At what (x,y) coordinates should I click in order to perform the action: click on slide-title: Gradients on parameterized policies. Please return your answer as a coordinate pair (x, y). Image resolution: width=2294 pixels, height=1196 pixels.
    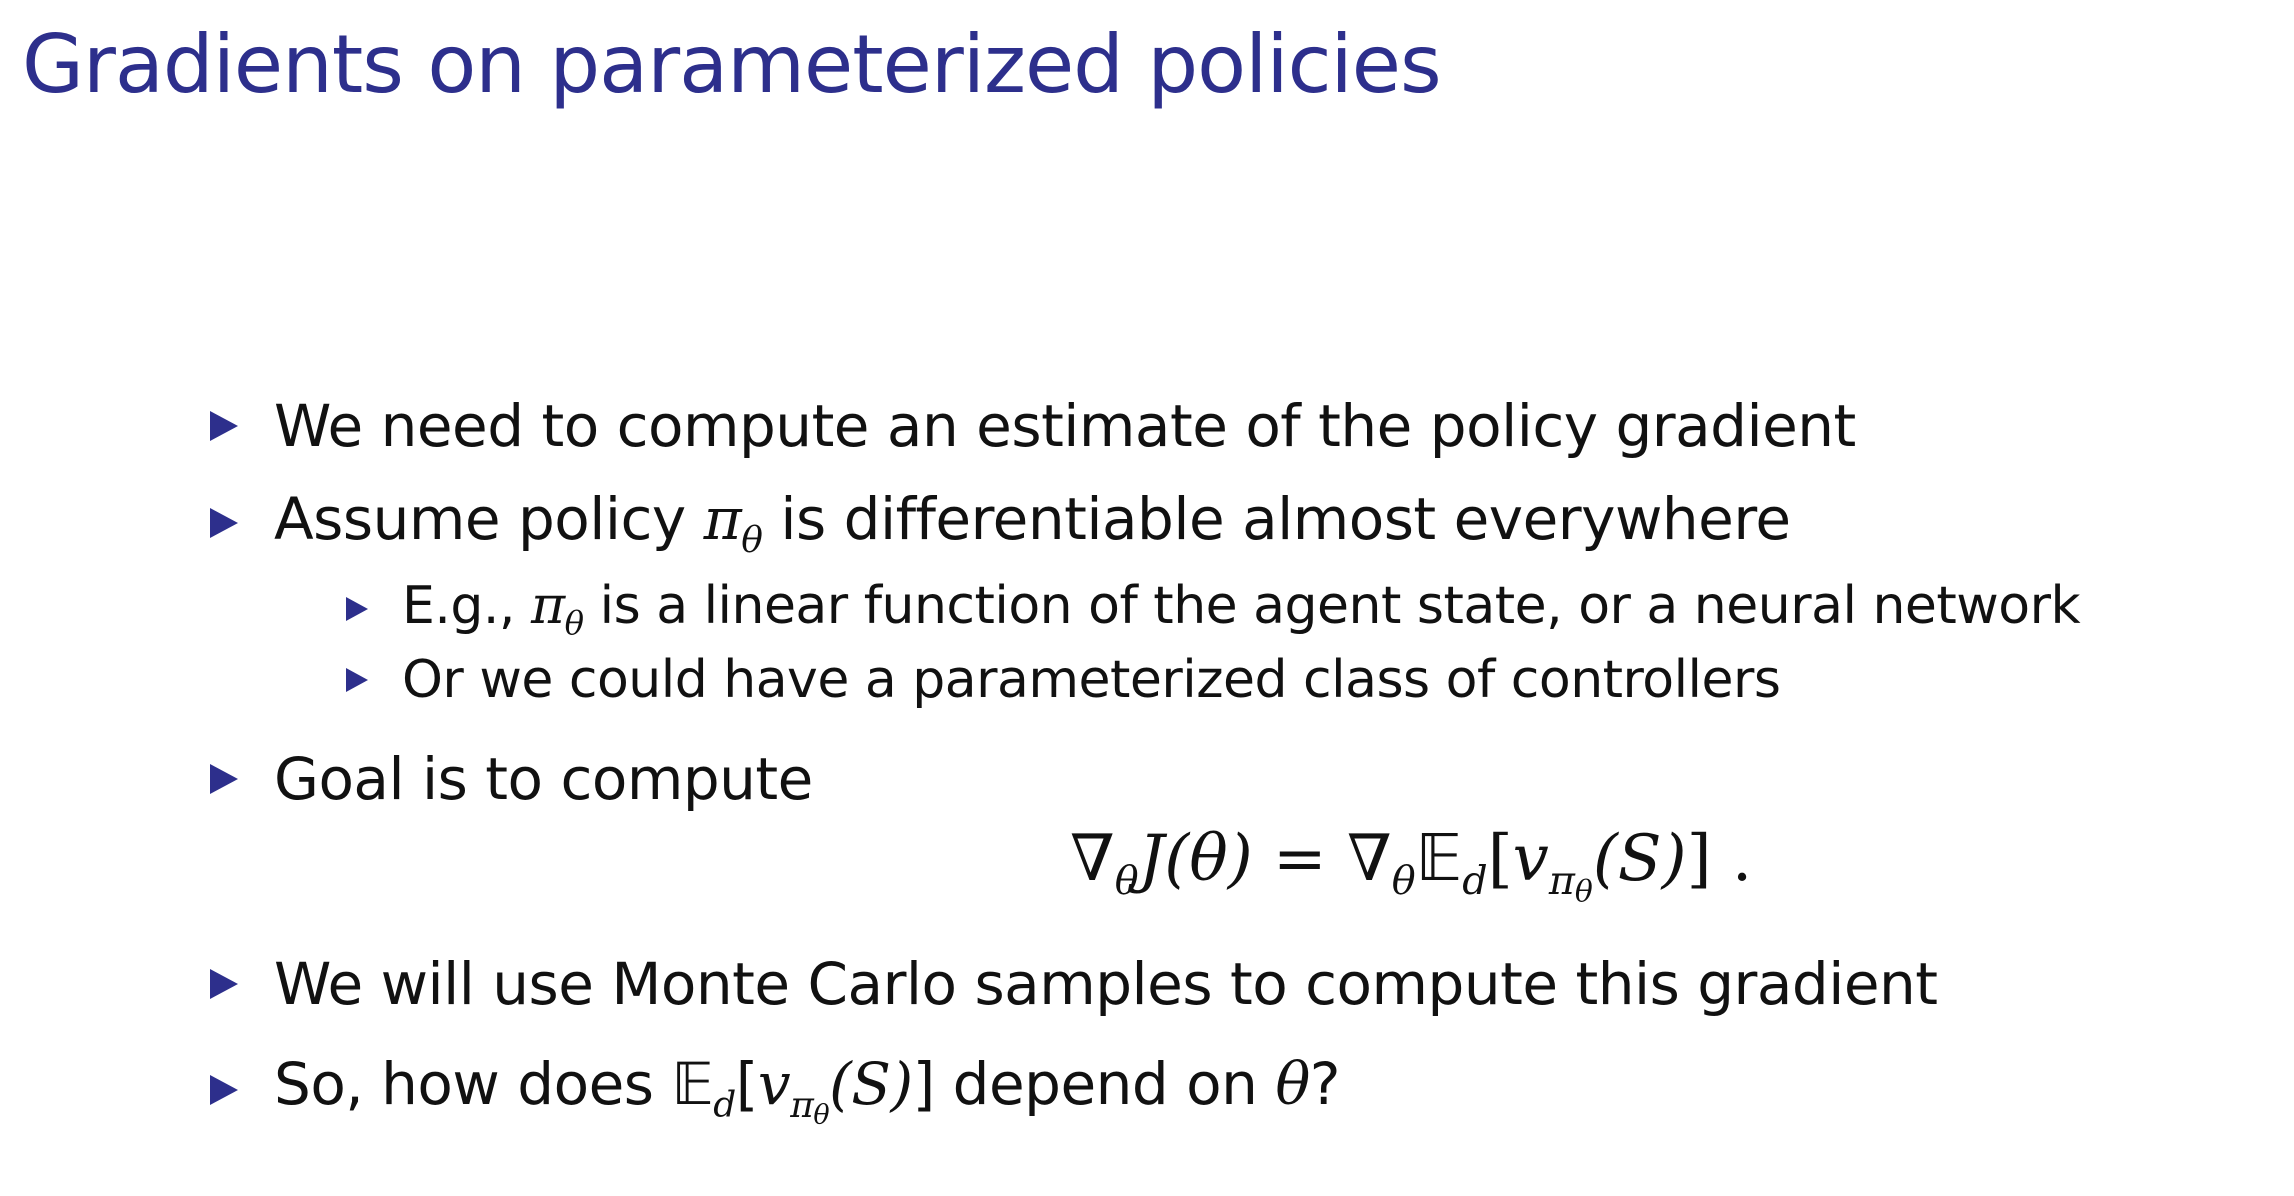
    Looking at the image, I should click on (732, 64).